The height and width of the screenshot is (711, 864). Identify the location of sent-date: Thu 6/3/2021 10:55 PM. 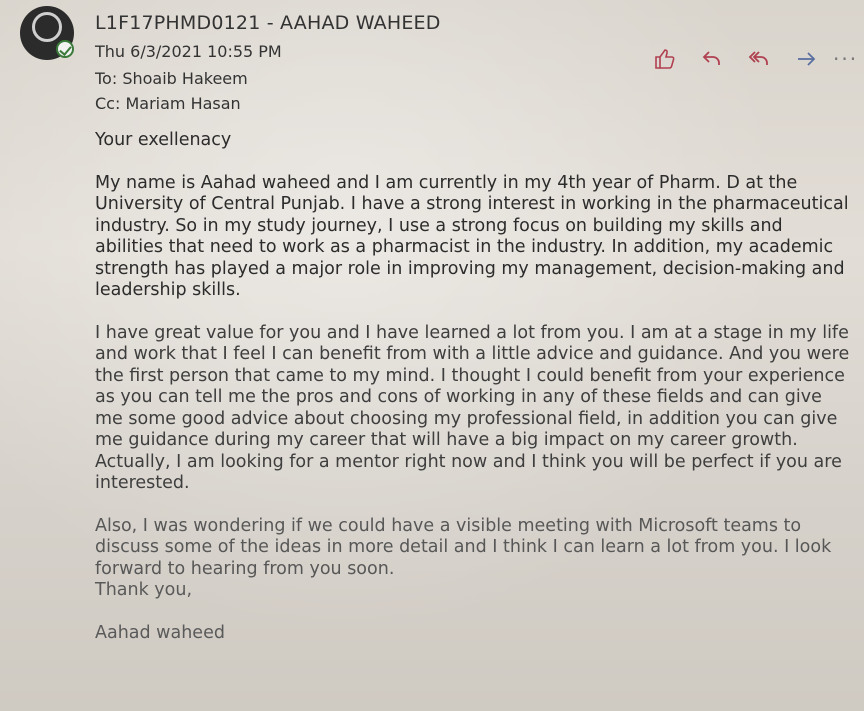
(188, 51).